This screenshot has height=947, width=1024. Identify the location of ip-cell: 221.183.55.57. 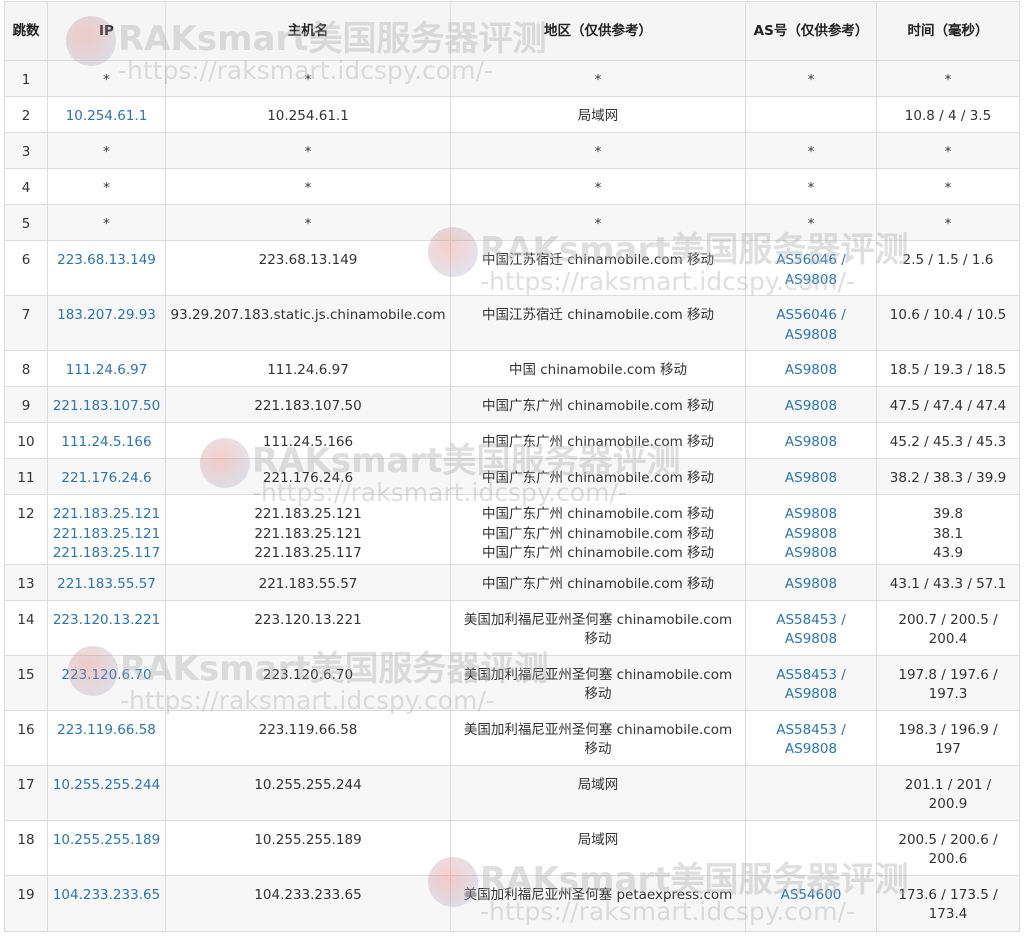
(106, 582).